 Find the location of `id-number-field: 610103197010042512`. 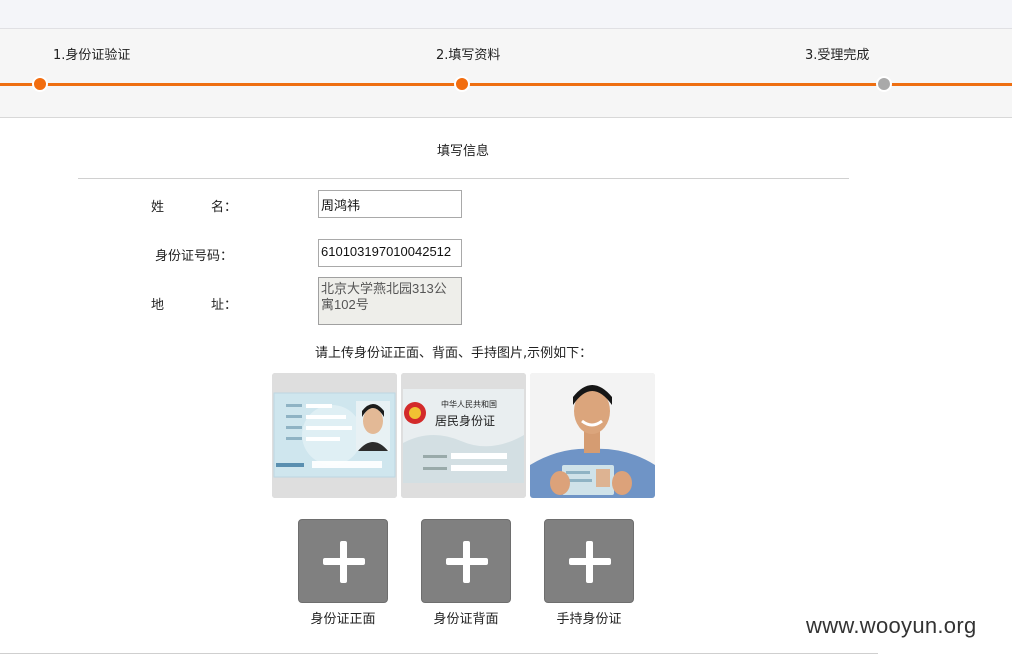

id-number-field: 610103197010042512 is located at coordinates (390, 253).